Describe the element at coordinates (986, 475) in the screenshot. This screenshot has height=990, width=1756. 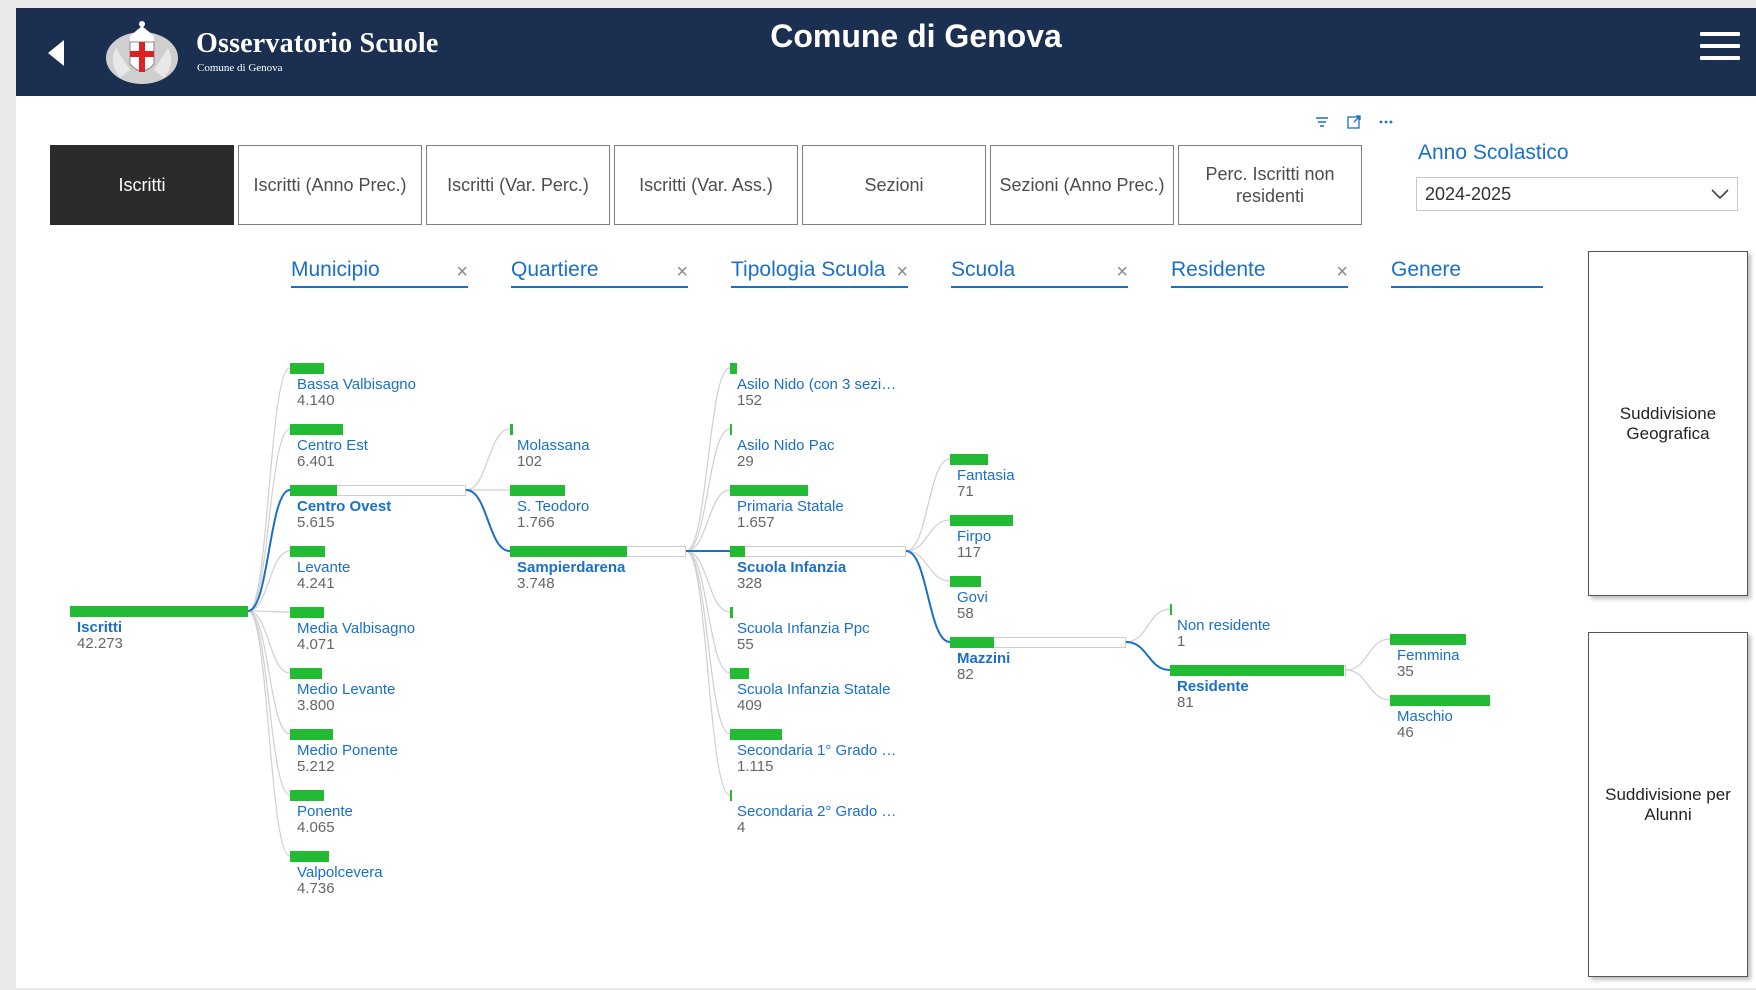
I see `node-label: Fantasia` at that location.